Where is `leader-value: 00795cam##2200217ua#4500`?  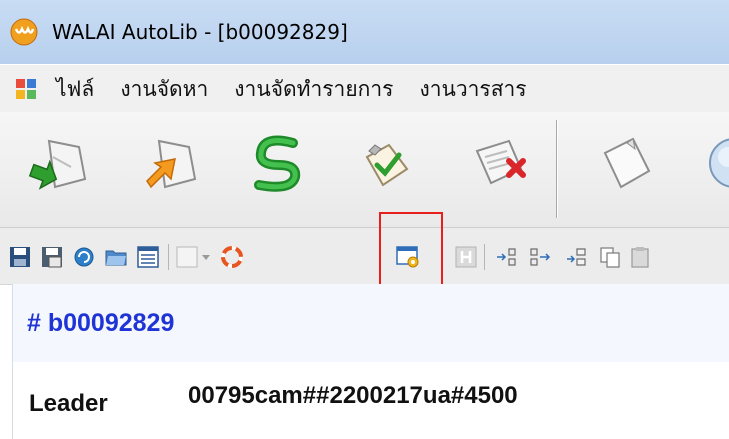
leader-value: 00795cam##2200217ua#4500 is located at coordinates (353, 396).